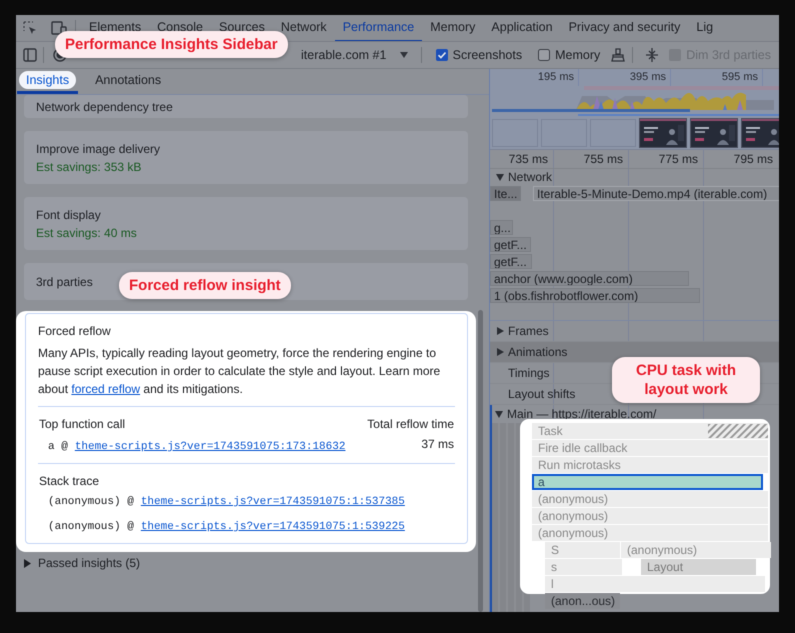 Image resolution: width=795 pixels, height=633 pixels. What do you see at coordinates (480, 461) in the screenshot?
I see `scrollbar-thumb` at bounding box center [480, 461].